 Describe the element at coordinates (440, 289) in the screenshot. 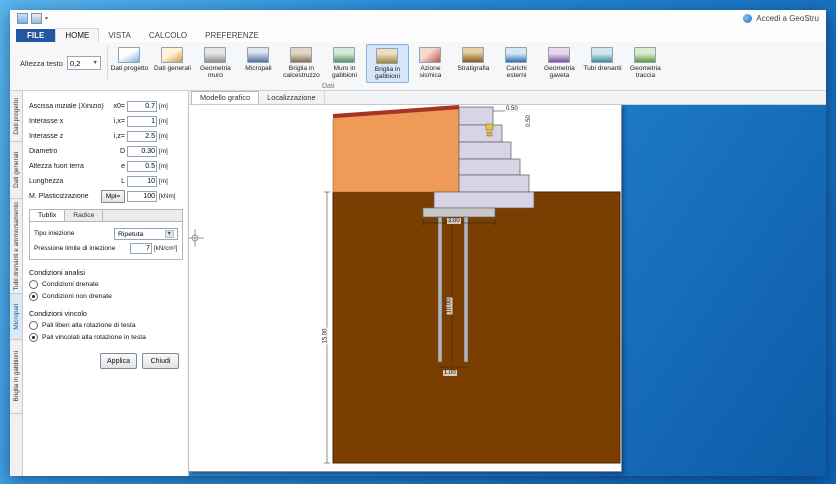

I see `micropile` at that location.